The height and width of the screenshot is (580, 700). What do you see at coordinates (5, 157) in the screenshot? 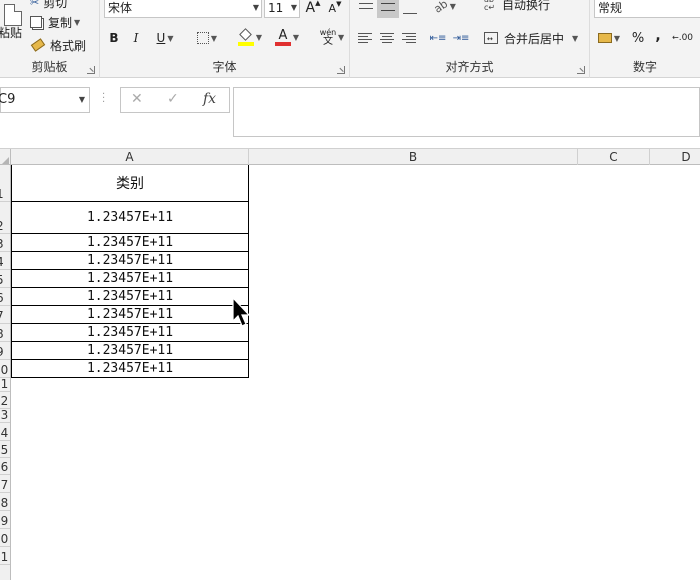
I see `select-all-button` at bounding box center [5, 157].